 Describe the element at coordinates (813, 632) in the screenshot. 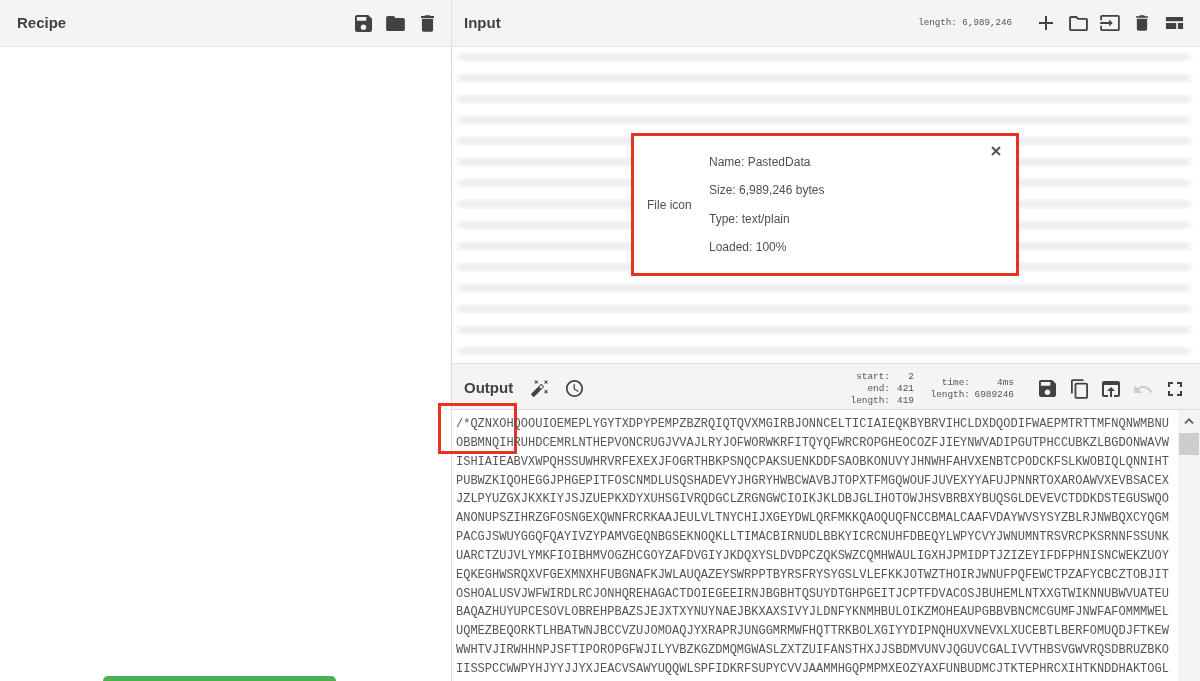

I see `output-line: UQMEZBEQORKTLHBATWNJBCCVZUJOMOAQJYXRAPRJUNGGMRMWFHQTTRKBOLXGIYYDIPNQHUXVNEVXLXUCEBTLBERFOMUQDJFTKEW` at that location.